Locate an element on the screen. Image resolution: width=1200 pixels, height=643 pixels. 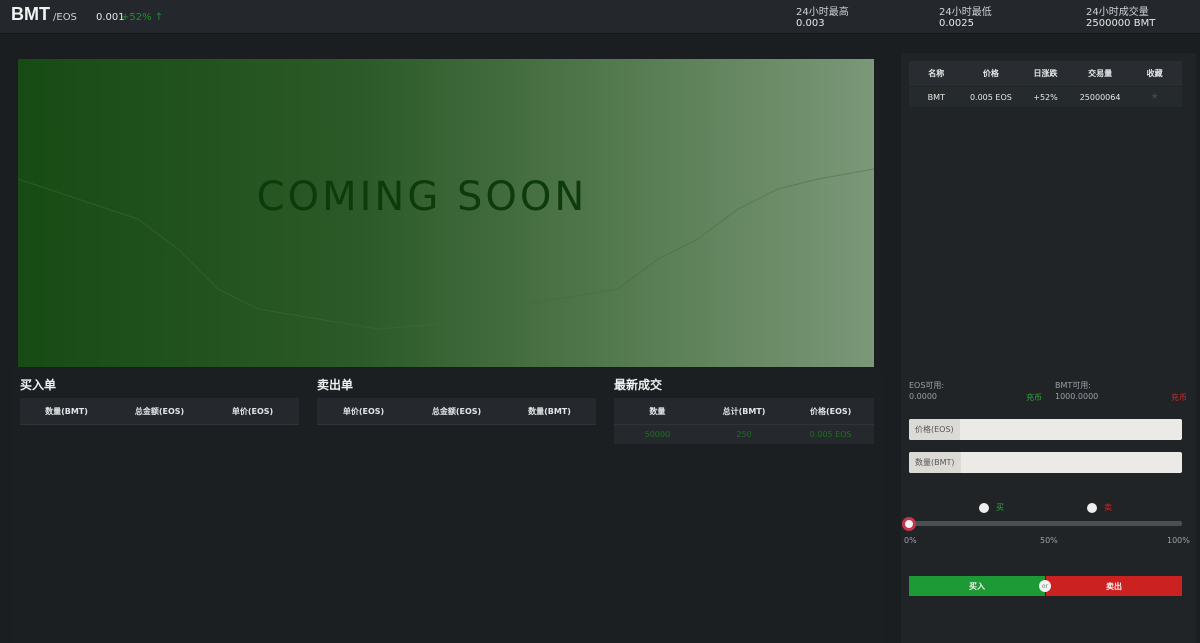
eos-recharge-link: 充币 is located at coordinates (1034, 397).